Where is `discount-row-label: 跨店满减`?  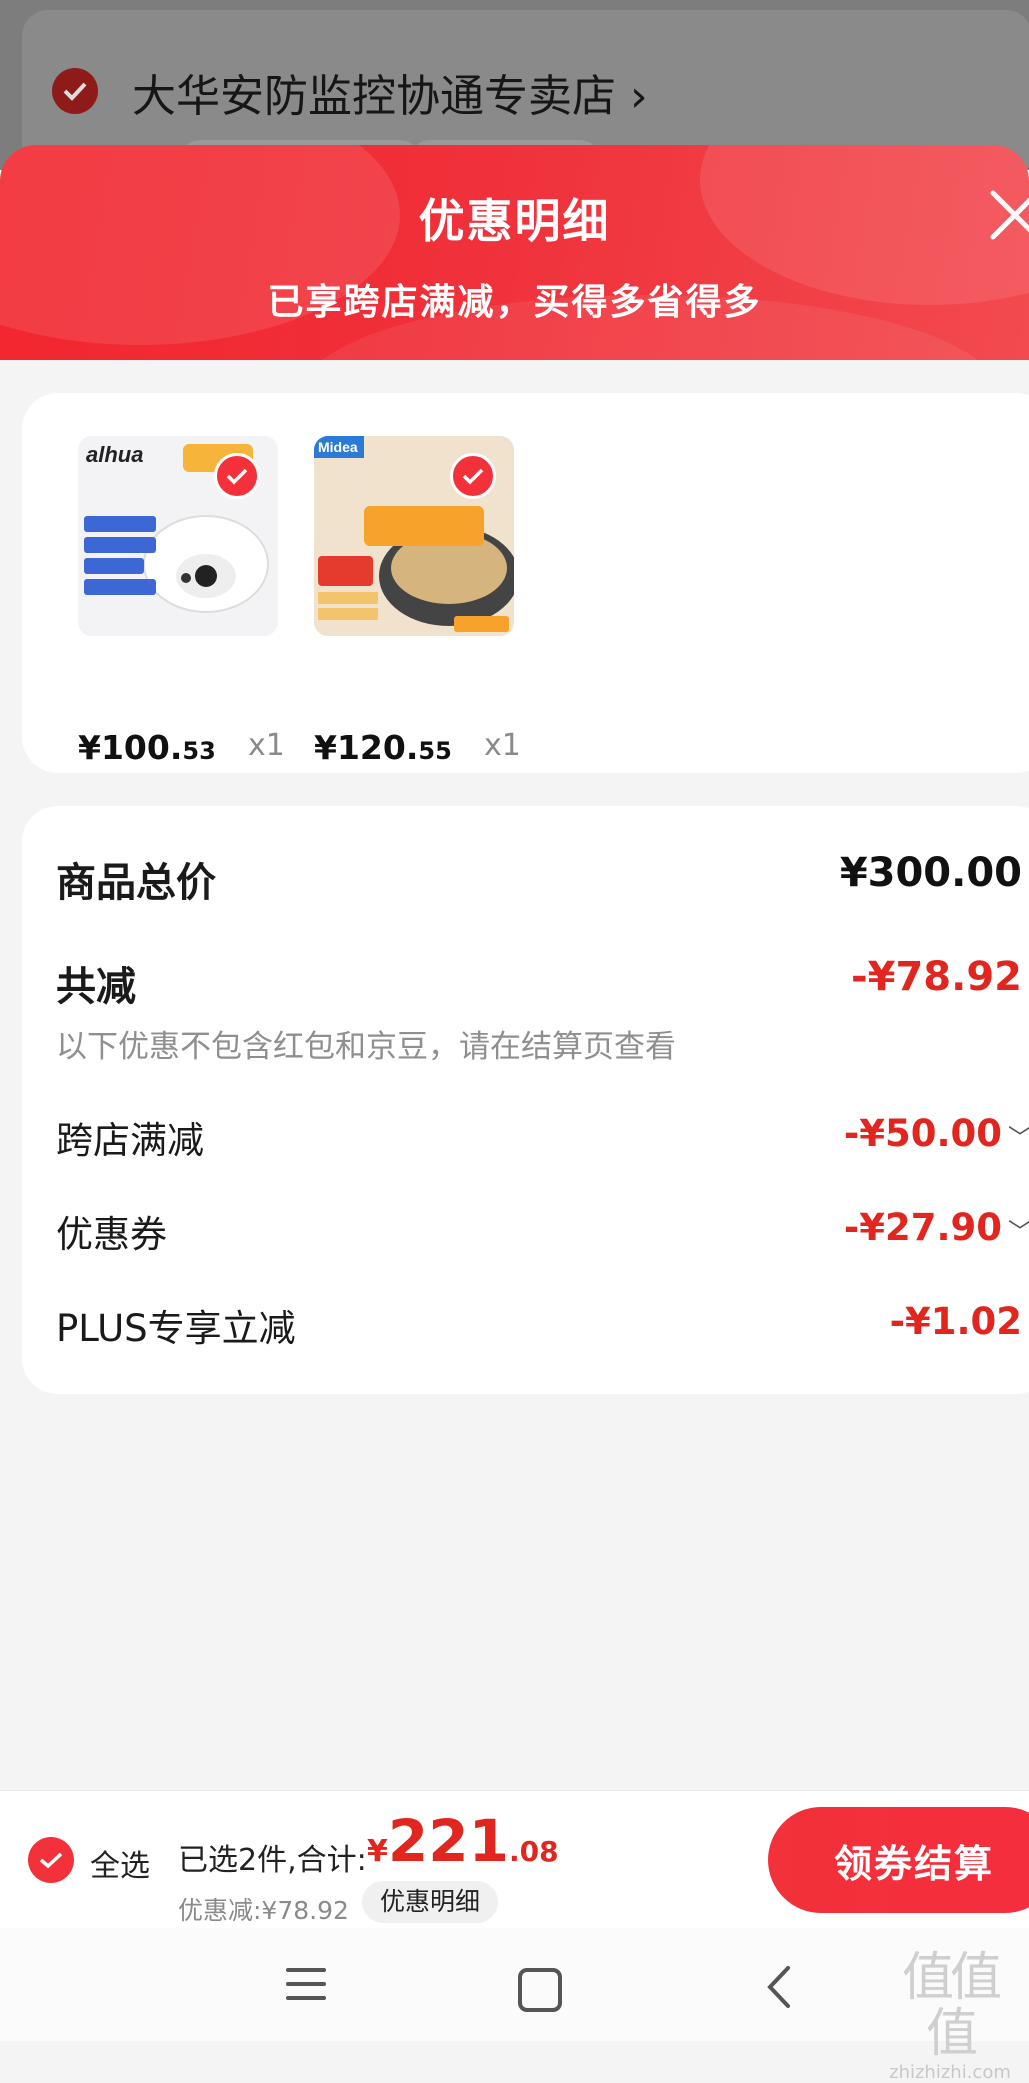
discount-row-label: 跨店满减 is located at coordinates (130, 1140).